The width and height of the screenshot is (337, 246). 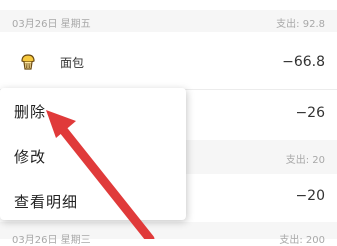 I want to click on day-date: 03月26日 星期五, so click(x=51, y=24).